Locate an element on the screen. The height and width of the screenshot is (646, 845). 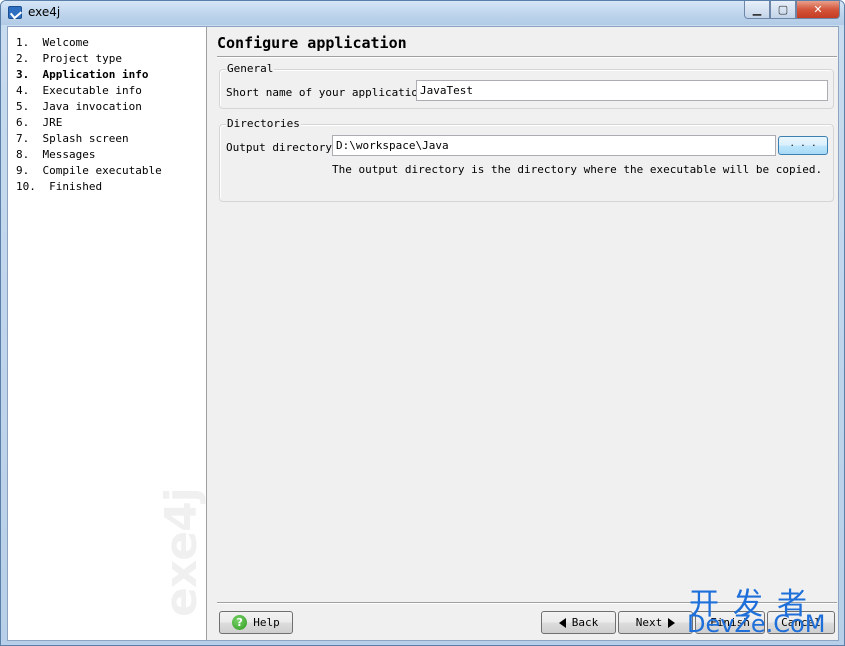
page-title: Configure application is located at coordinates (312, 43).